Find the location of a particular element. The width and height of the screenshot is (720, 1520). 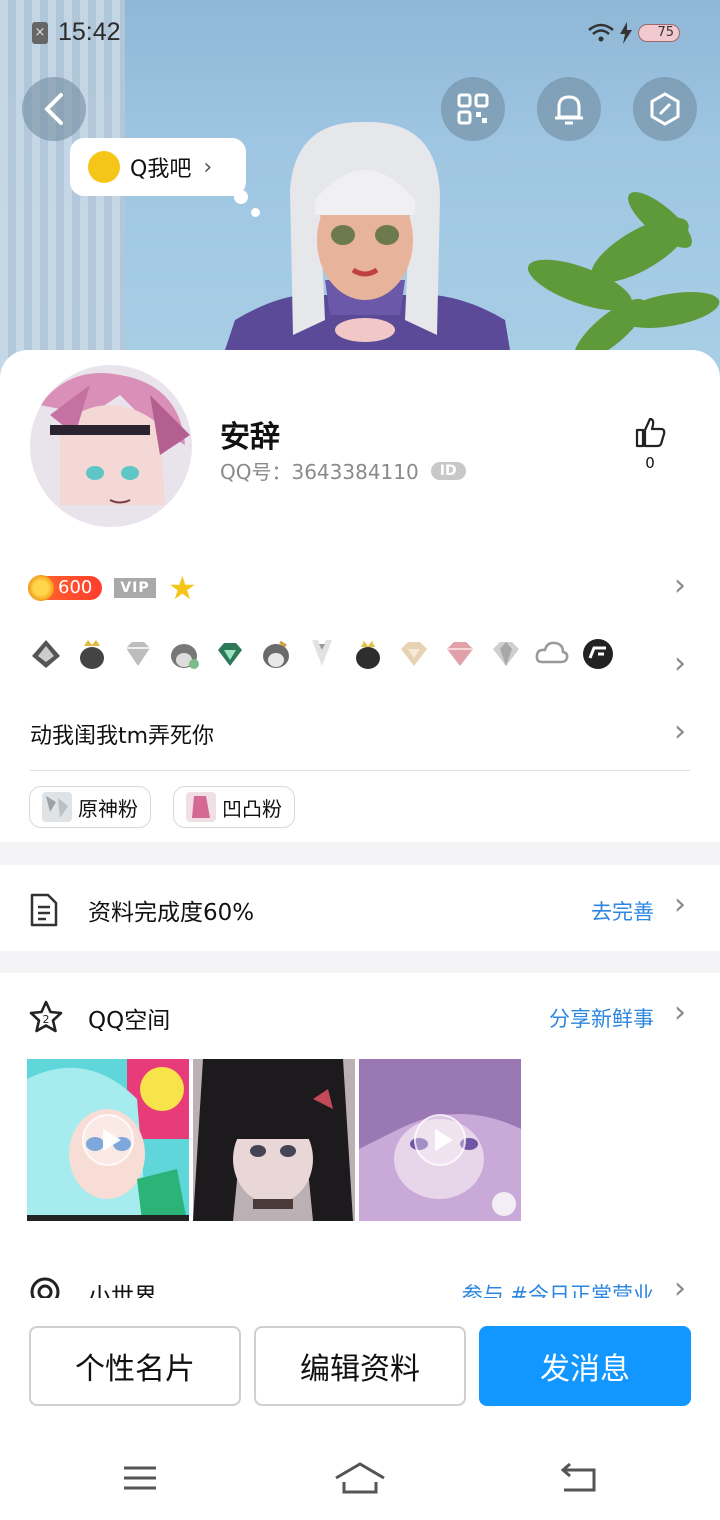

completion-title: 资料完成度60% is located at coordinates (171, 913).